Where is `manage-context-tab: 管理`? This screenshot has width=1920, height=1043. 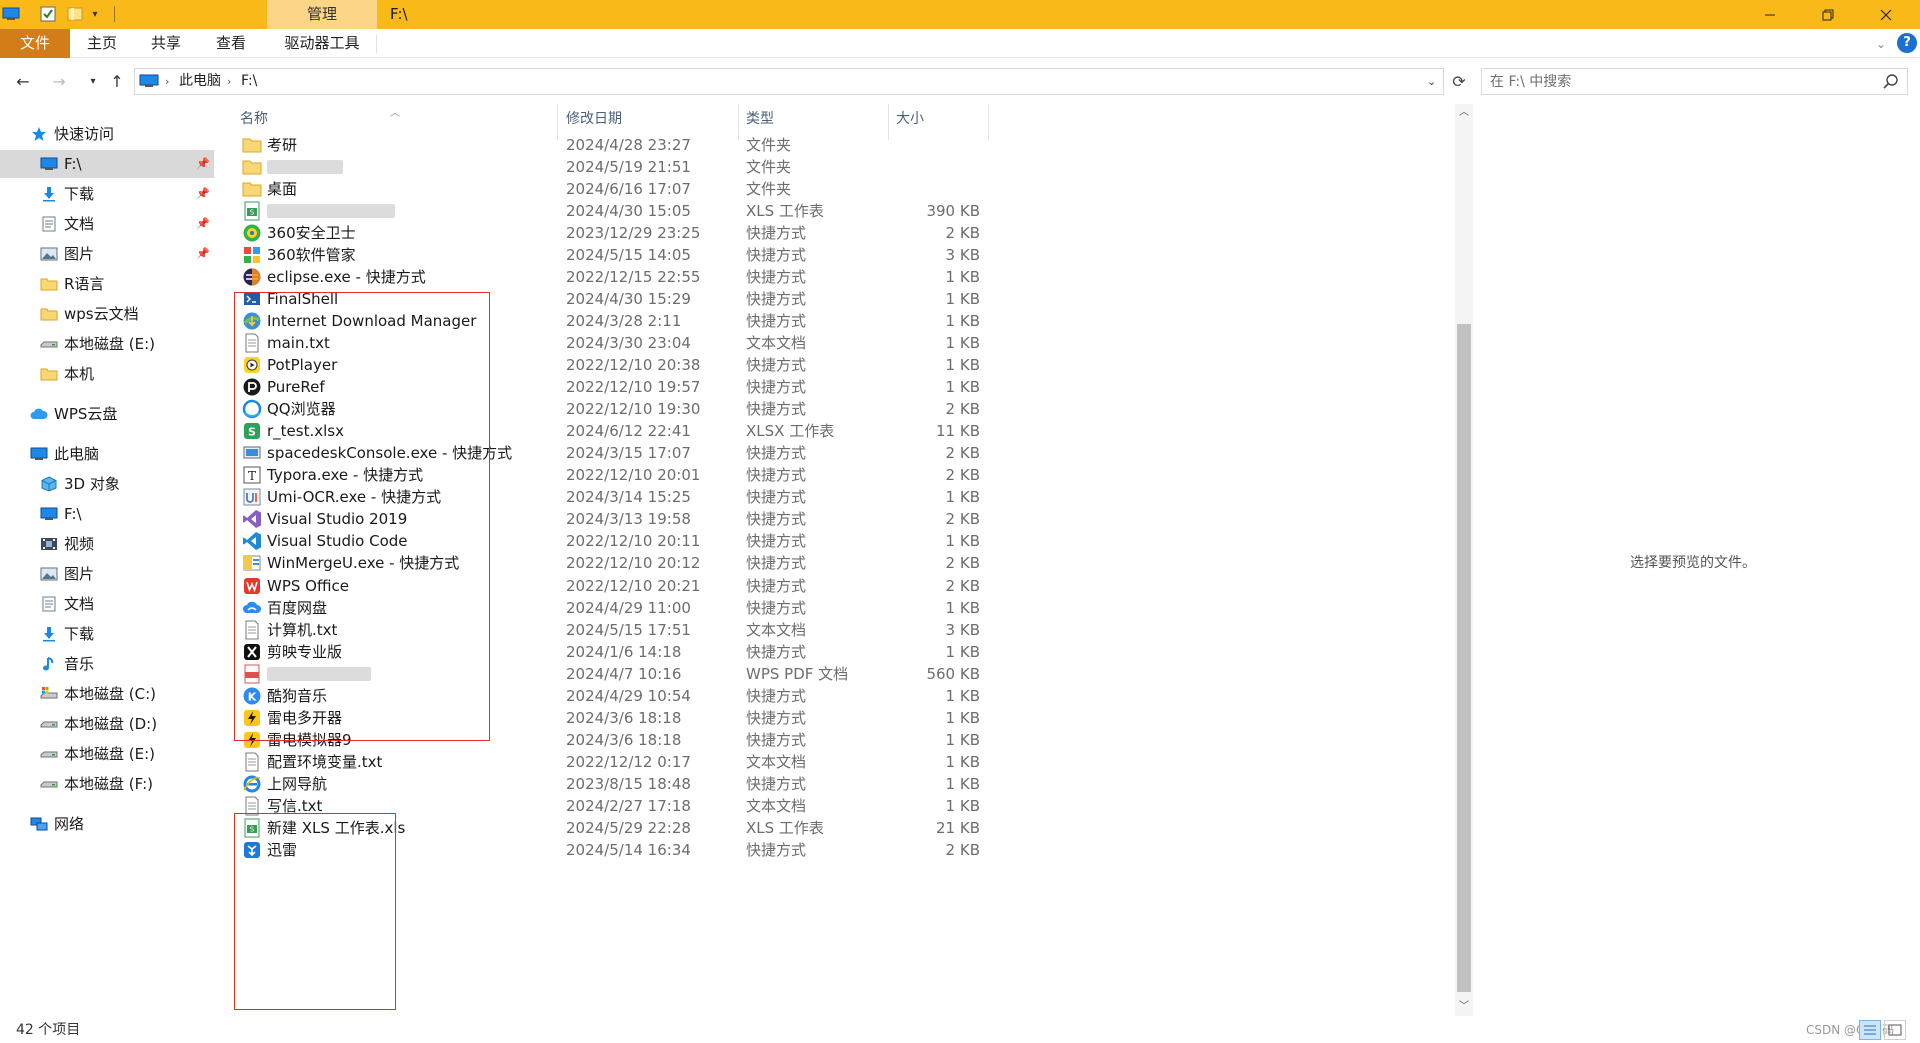
manage-context-tab: 管理 is located at coordinates (322, 14).